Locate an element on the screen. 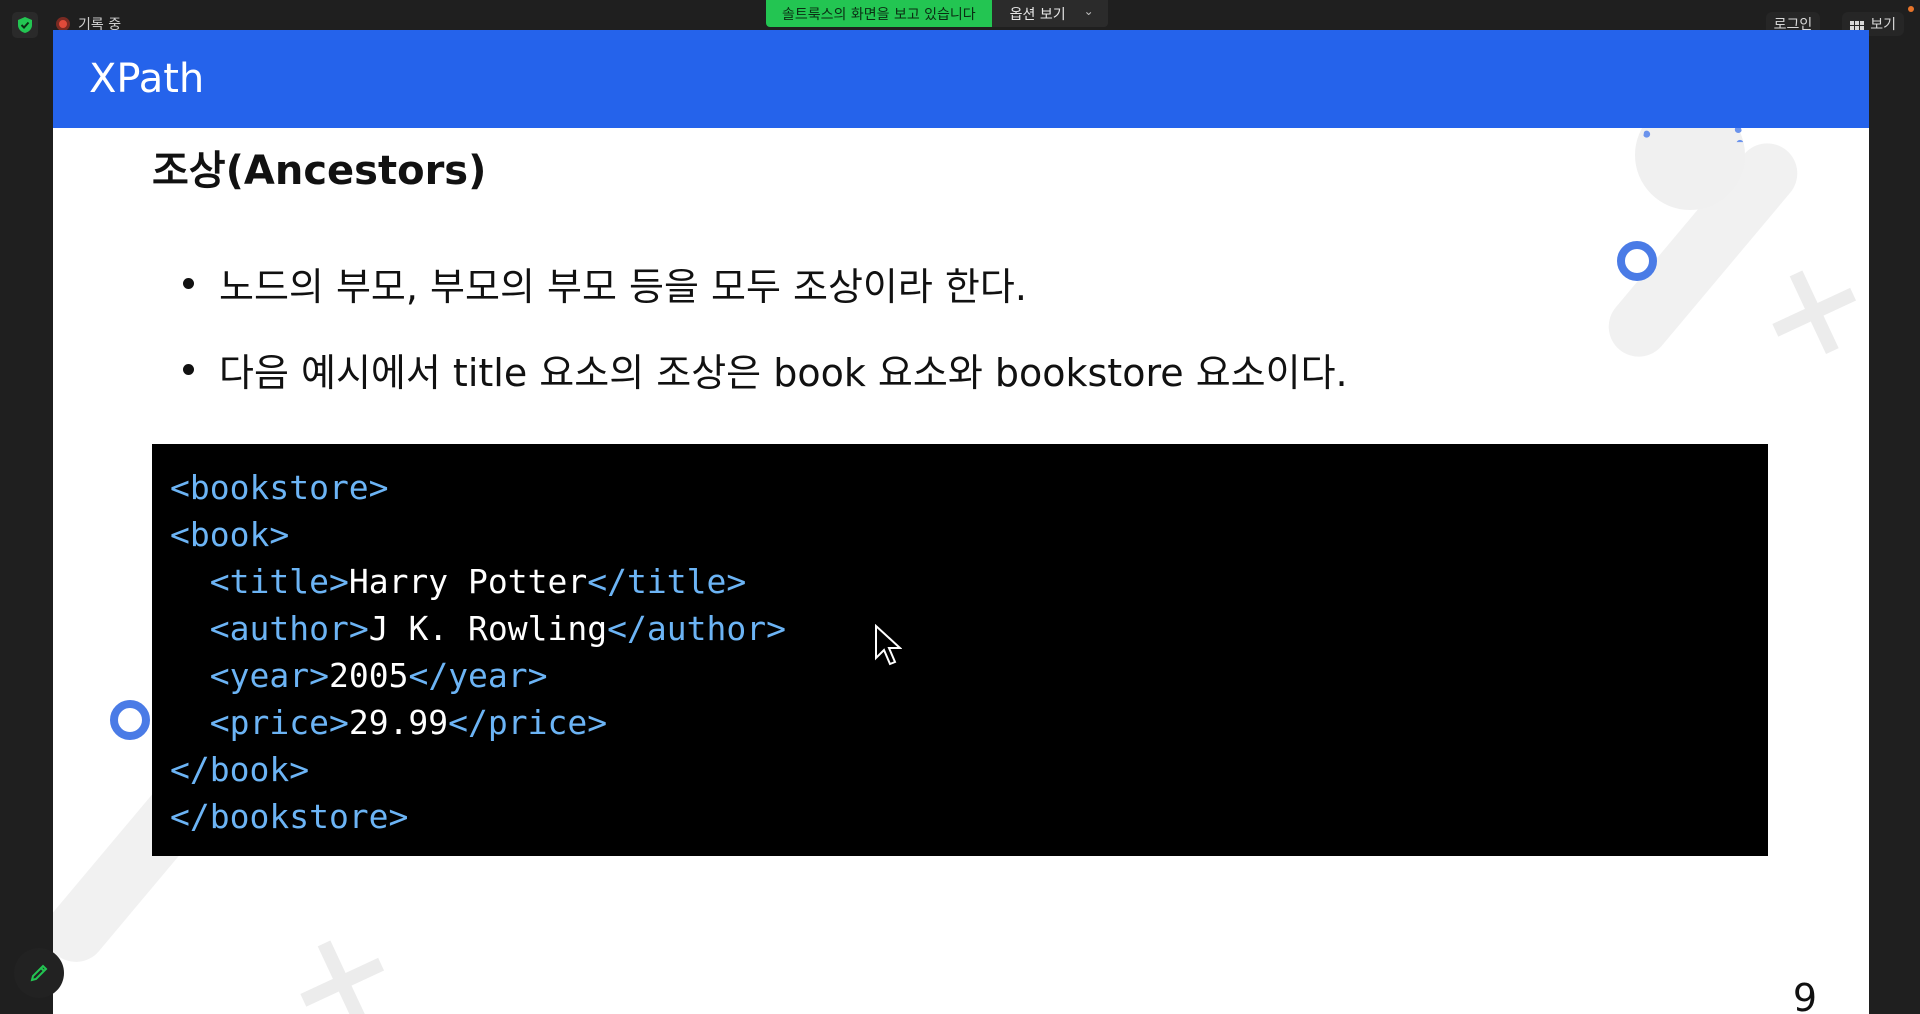  mouse-cursor-icon is located at coordinates (888, 645).